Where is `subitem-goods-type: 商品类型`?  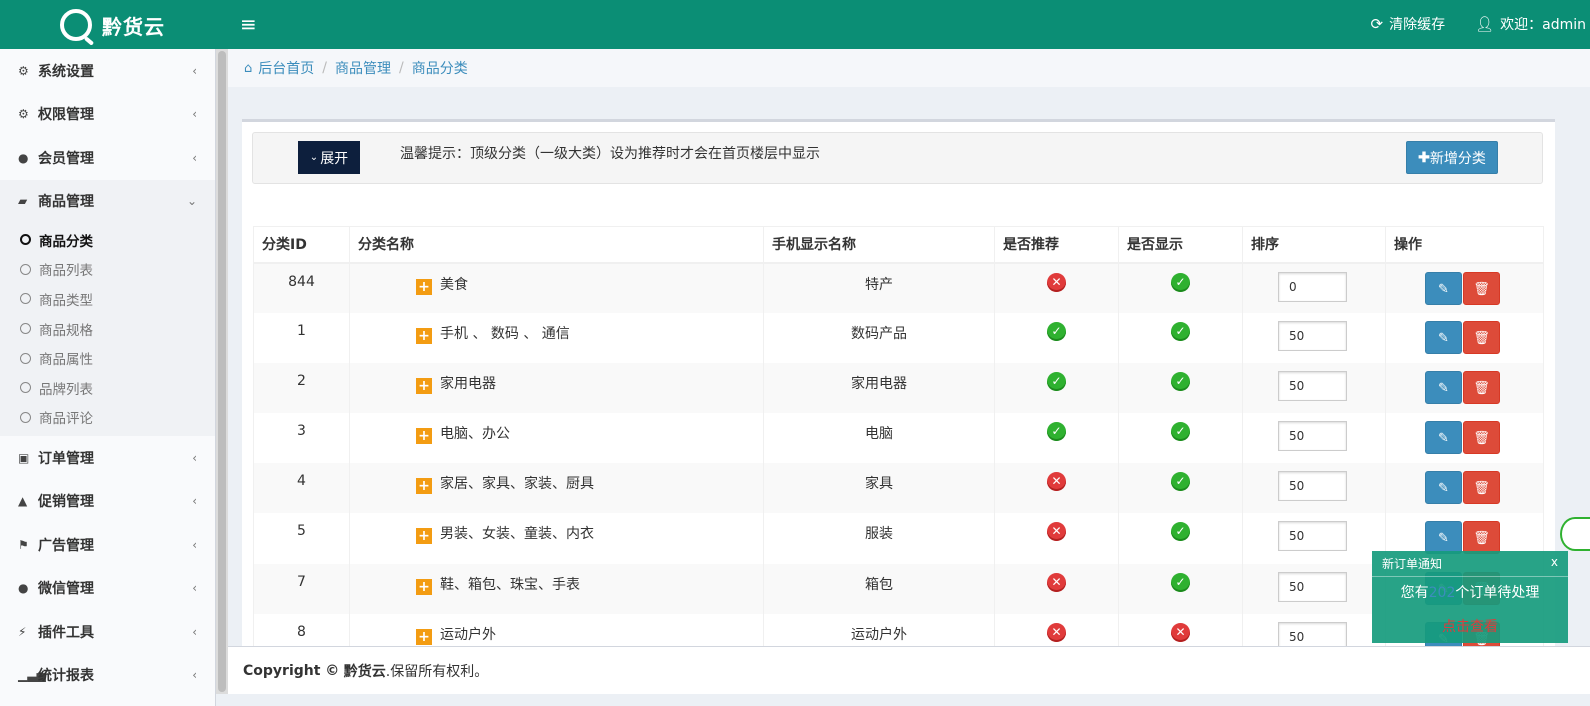
subitem-goods-type: 商品类型 is located at coordinates (107, 299).